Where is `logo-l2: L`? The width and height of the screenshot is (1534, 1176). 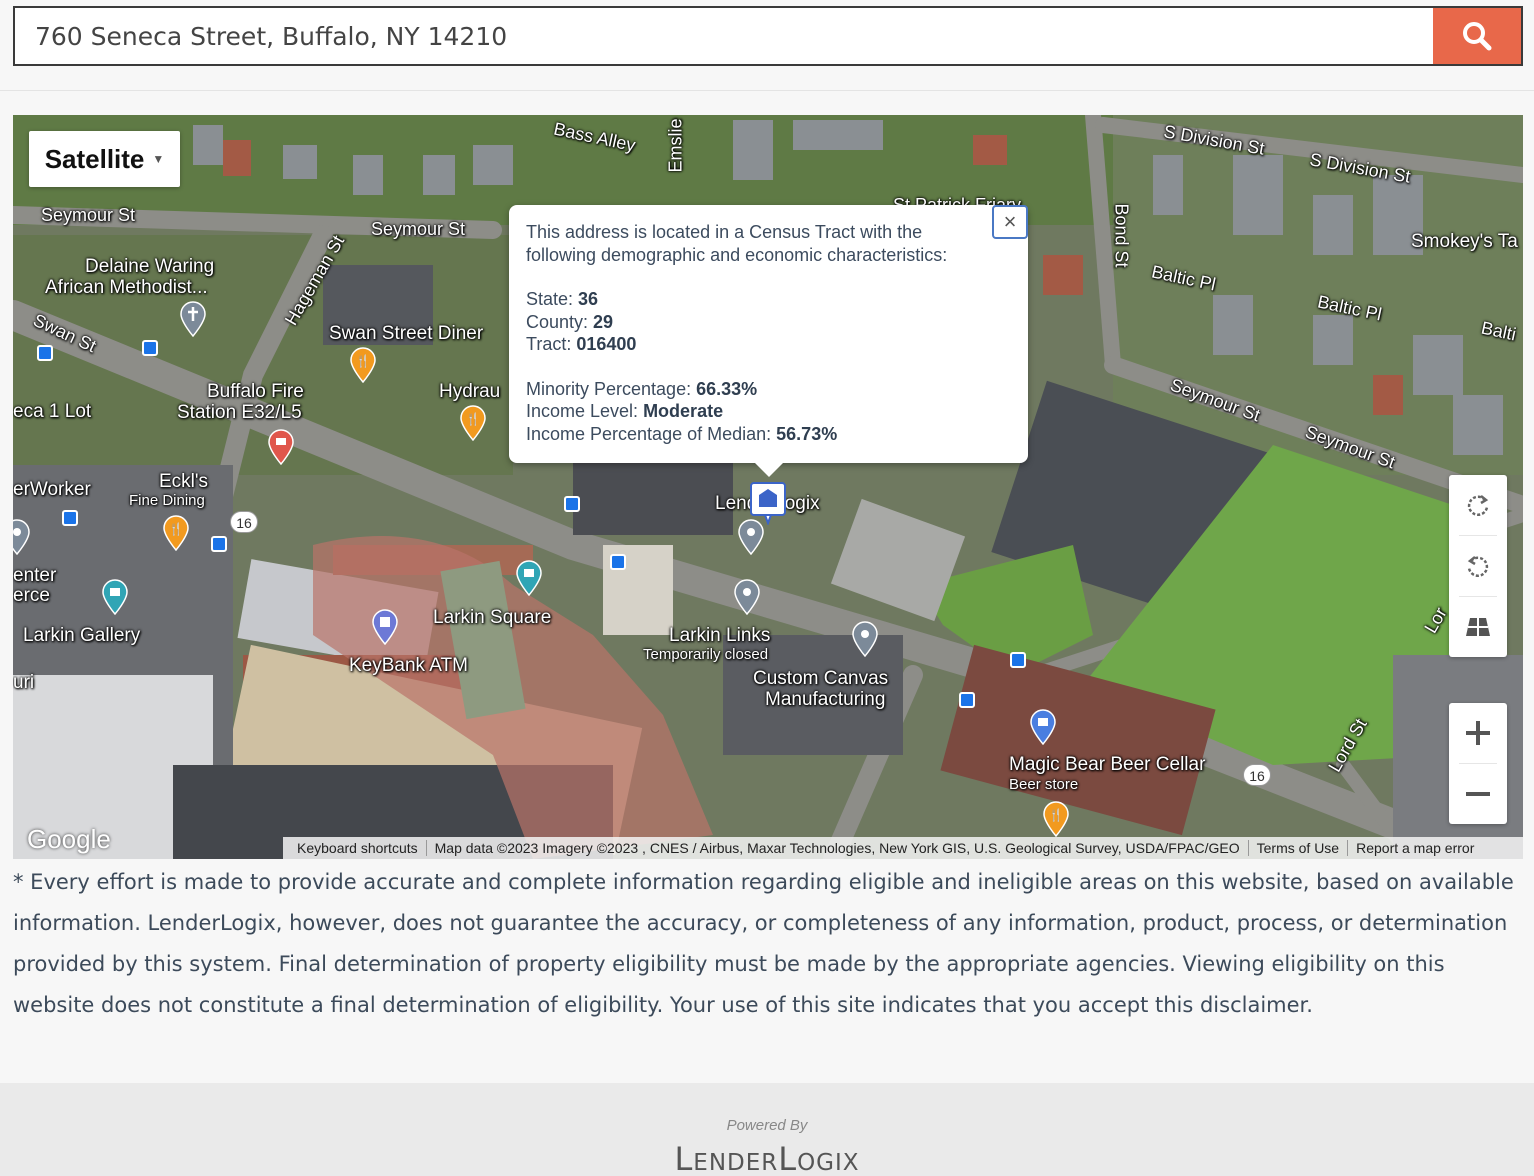 logo-l2: L is located at coordinates (788, 1158).